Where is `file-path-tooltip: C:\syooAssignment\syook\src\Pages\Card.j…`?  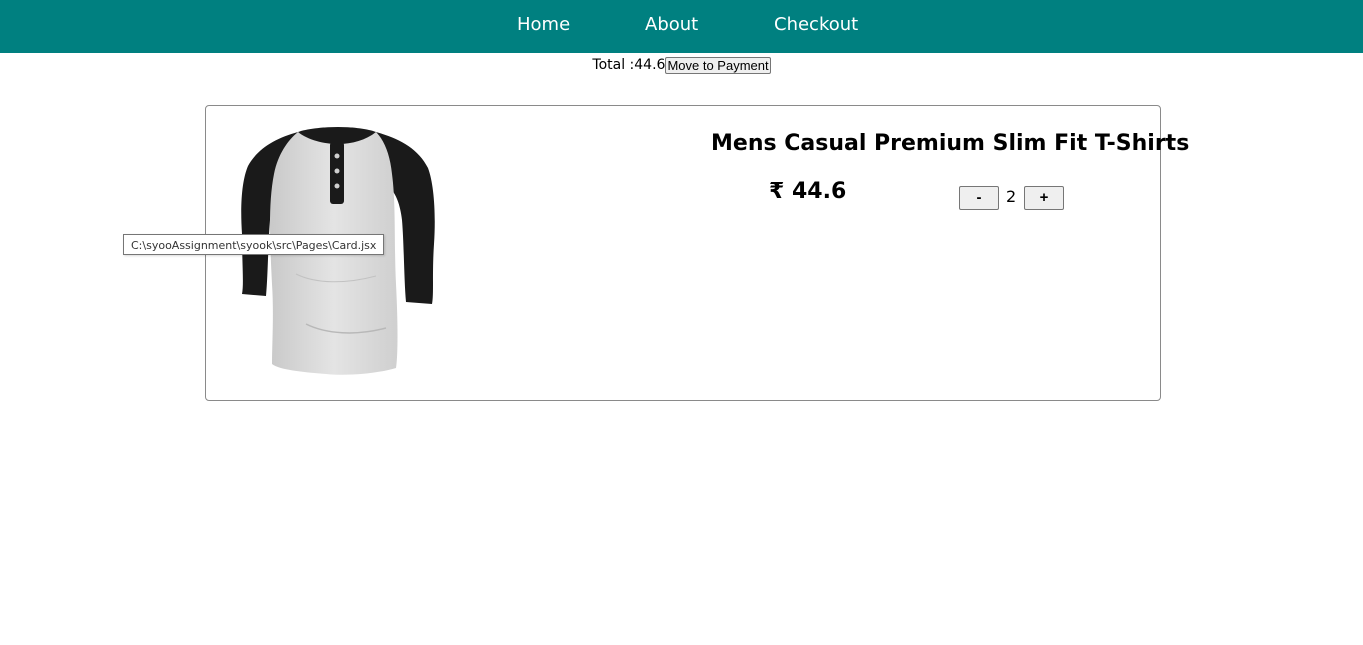 file-path-tooltip: C:\syooAssignment\syook\src\Pages\Card.j… is located at coordinates (254, 244).